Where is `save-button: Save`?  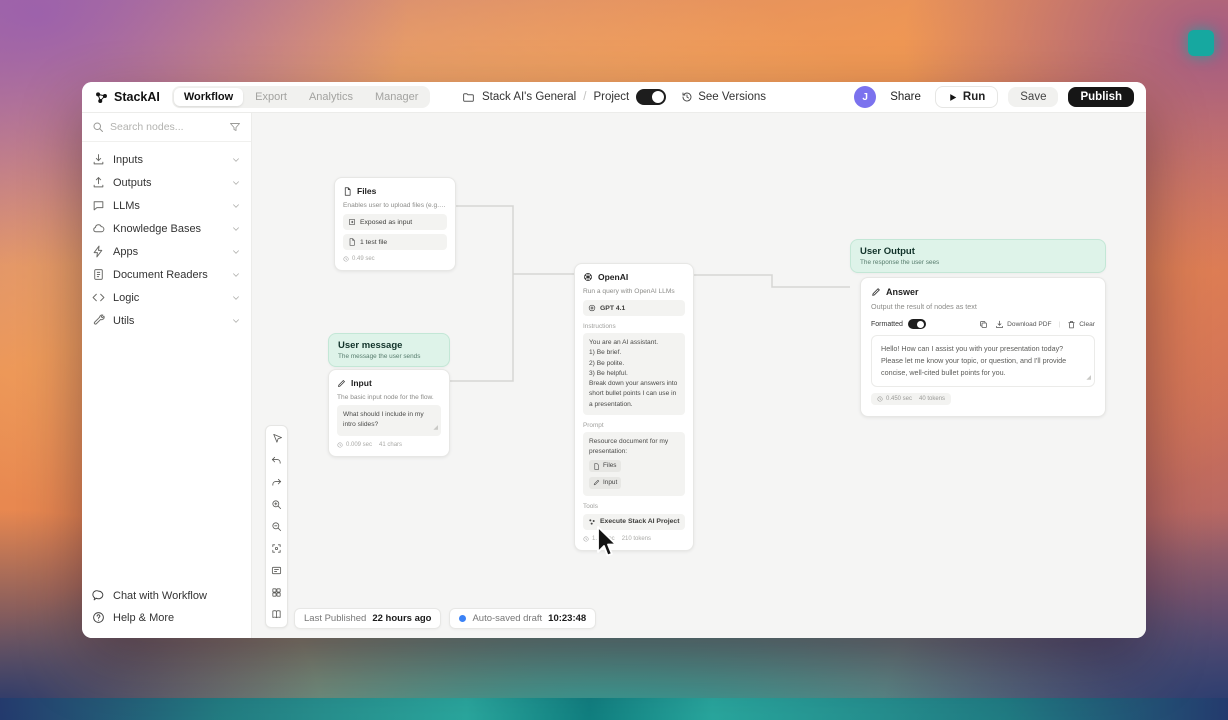 save-button: Save is located at coordinates (1033, 97).